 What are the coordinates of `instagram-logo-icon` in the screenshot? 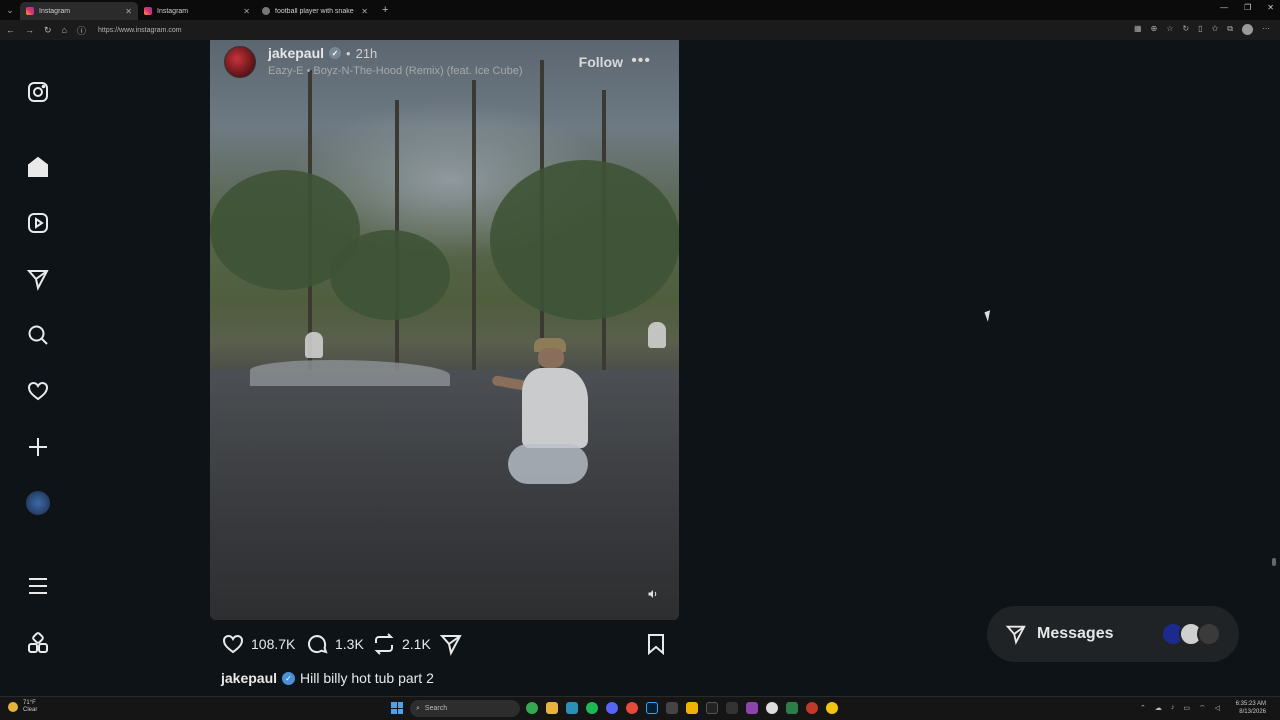 It's located at (38, 92).